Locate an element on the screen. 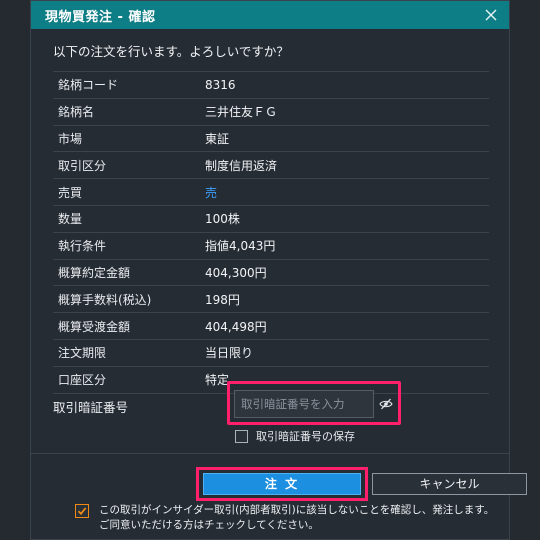  detail-label: 概算約定金額 is located at coordinates (94, 272).